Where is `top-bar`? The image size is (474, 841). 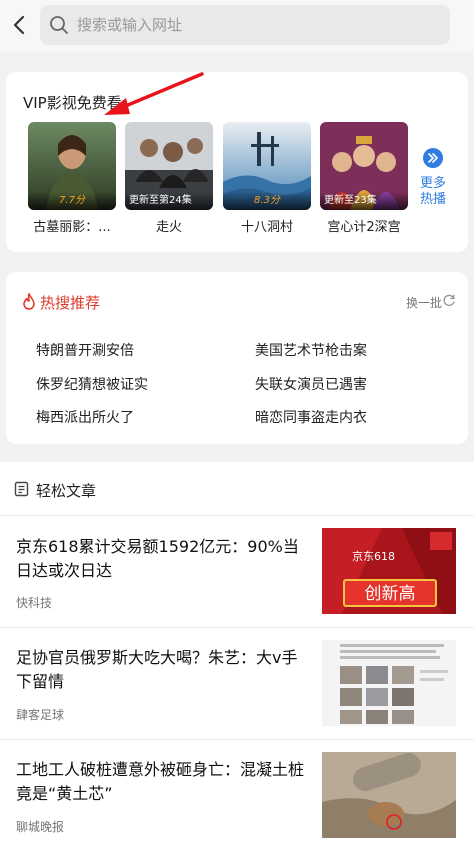 top-bar is located at coordinates (237, 26).